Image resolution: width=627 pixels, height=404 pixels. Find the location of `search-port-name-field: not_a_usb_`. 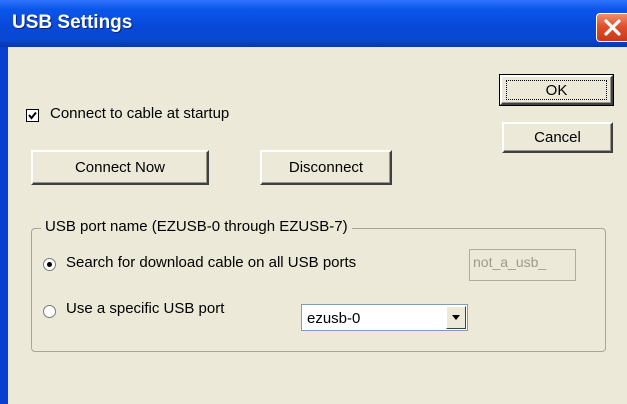

search-port-name-field: not_a_usb_ is located at coordinates (522, 265).